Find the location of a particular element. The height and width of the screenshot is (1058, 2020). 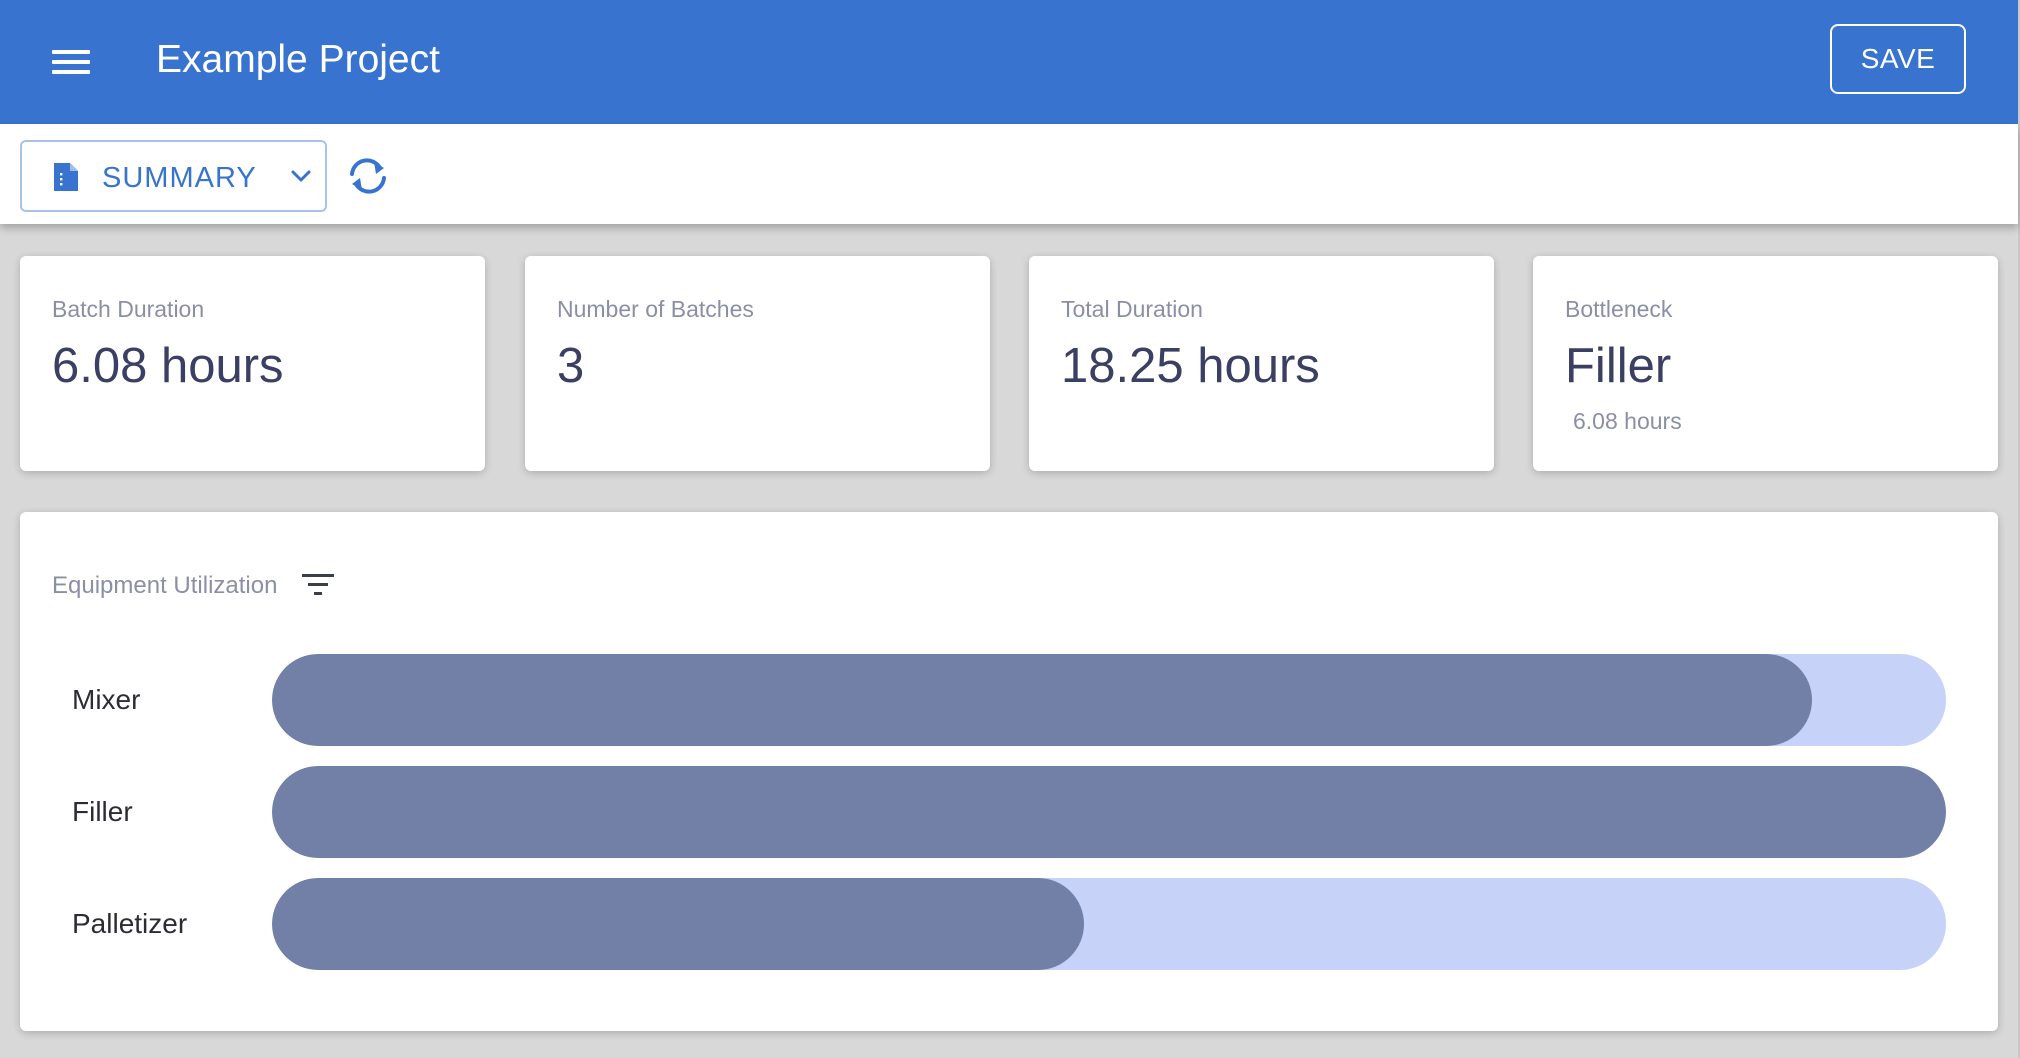

stat-label: Number of Batches is located at coordinates (655, 309).